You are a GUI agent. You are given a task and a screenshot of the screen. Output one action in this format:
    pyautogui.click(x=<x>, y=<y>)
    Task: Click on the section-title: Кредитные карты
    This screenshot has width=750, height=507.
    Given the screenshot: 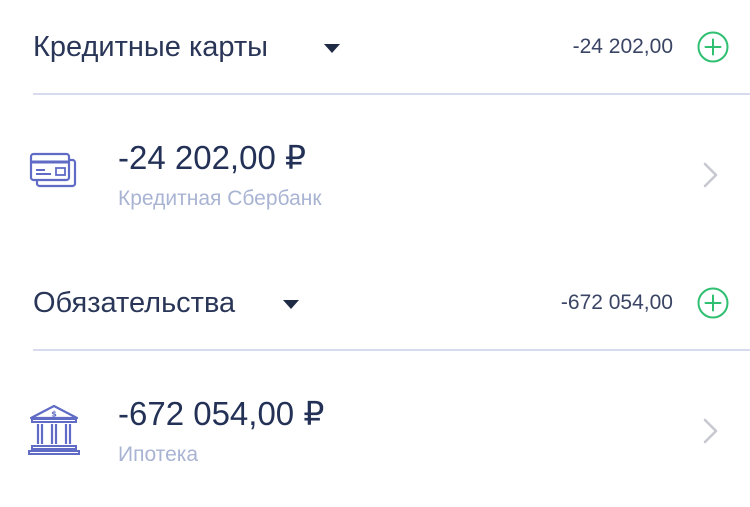 What is the action you would take?
    pyautogui.click(x=151, y=47)
    